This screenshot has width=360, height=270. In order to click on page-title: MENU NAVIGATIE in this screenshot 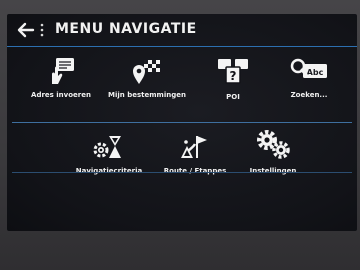, I will do `click(126, 29)`.